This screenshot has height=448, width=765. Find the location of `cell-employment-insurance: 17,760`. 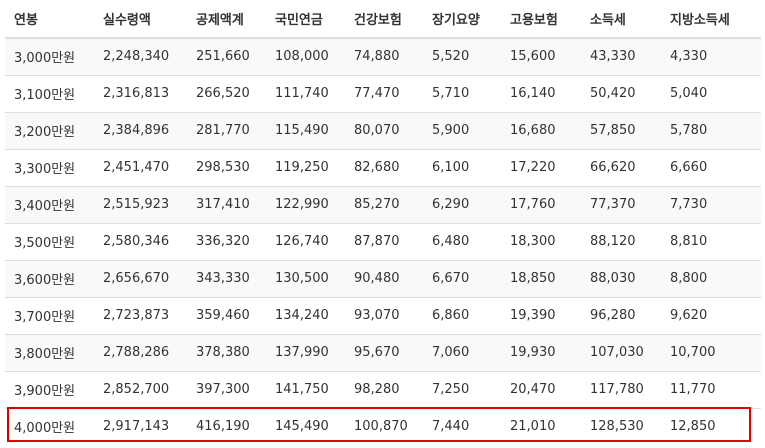

cell-employment-insurance: 17,760 is located at coordinates (541, 204).